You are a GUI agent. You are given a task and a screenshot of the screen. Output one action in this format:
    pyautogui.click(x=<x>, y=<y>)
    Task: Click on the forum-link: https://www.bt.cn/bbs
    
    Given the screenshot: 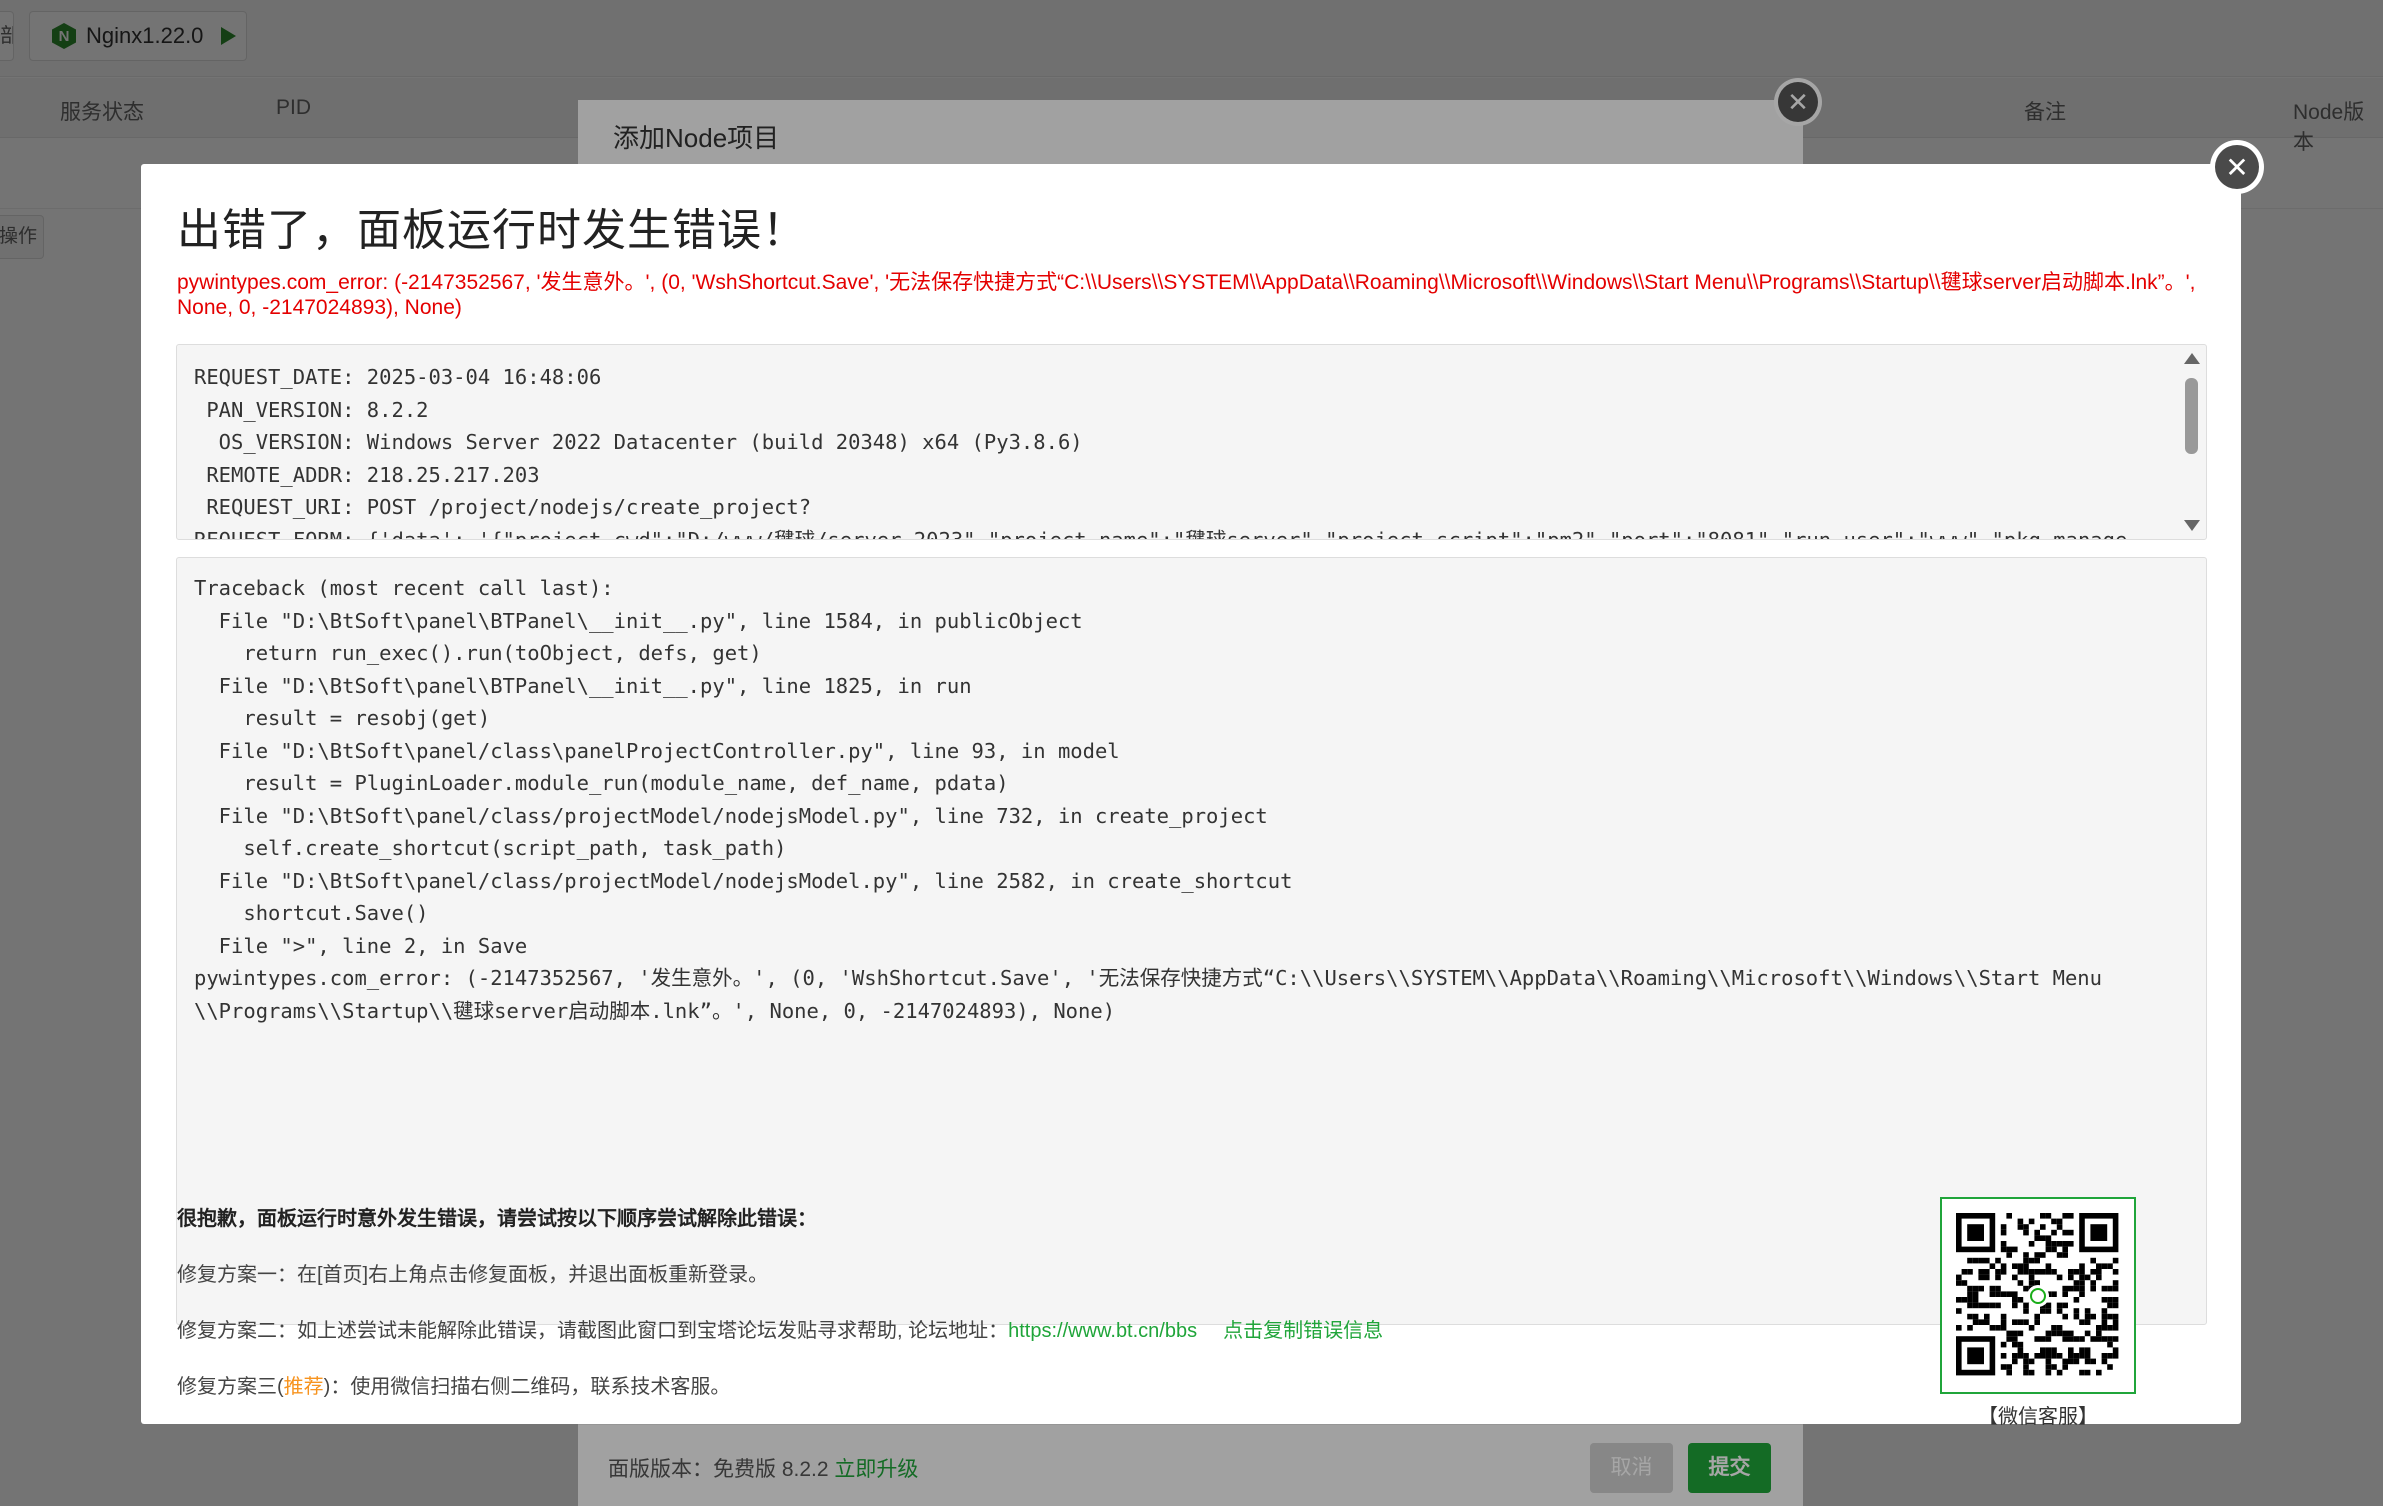 What is the action you would take?
    pyautogui.click(x=1102, y=1331)
    